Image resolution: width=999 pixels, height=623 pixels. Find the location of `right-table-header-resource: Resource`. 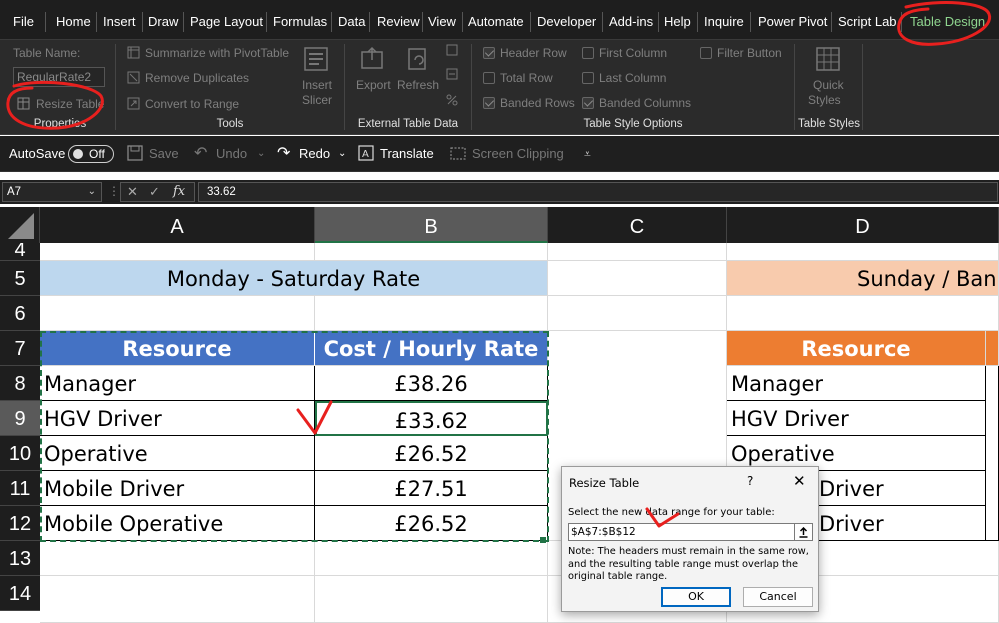

right-table-header-resource: Resource is located at coordinates (856, 348).